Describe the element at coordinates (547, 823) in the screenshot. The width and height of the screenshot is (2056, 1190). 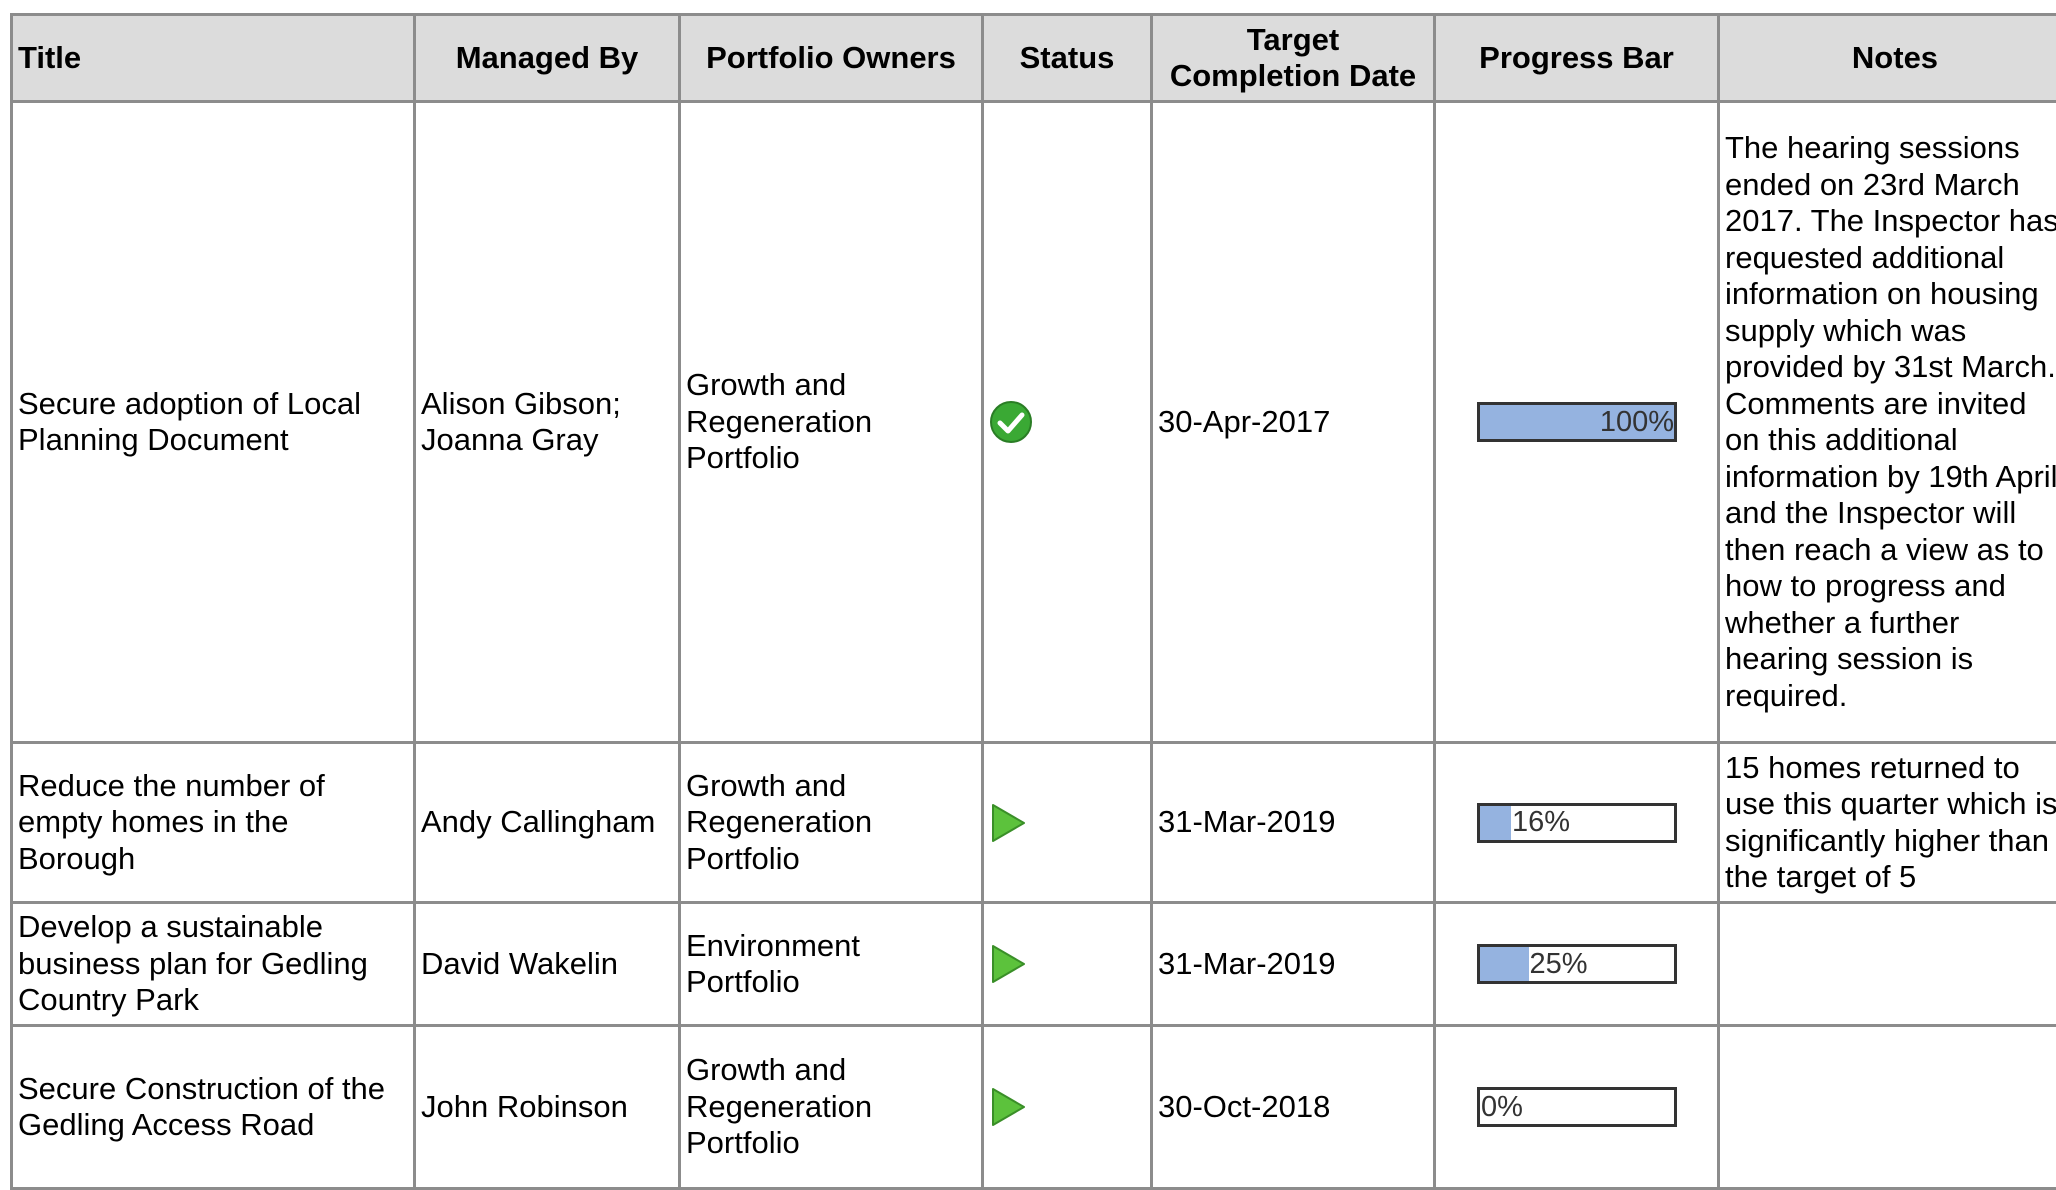
I see `row-managed-by: Andy Callingham` at that location.